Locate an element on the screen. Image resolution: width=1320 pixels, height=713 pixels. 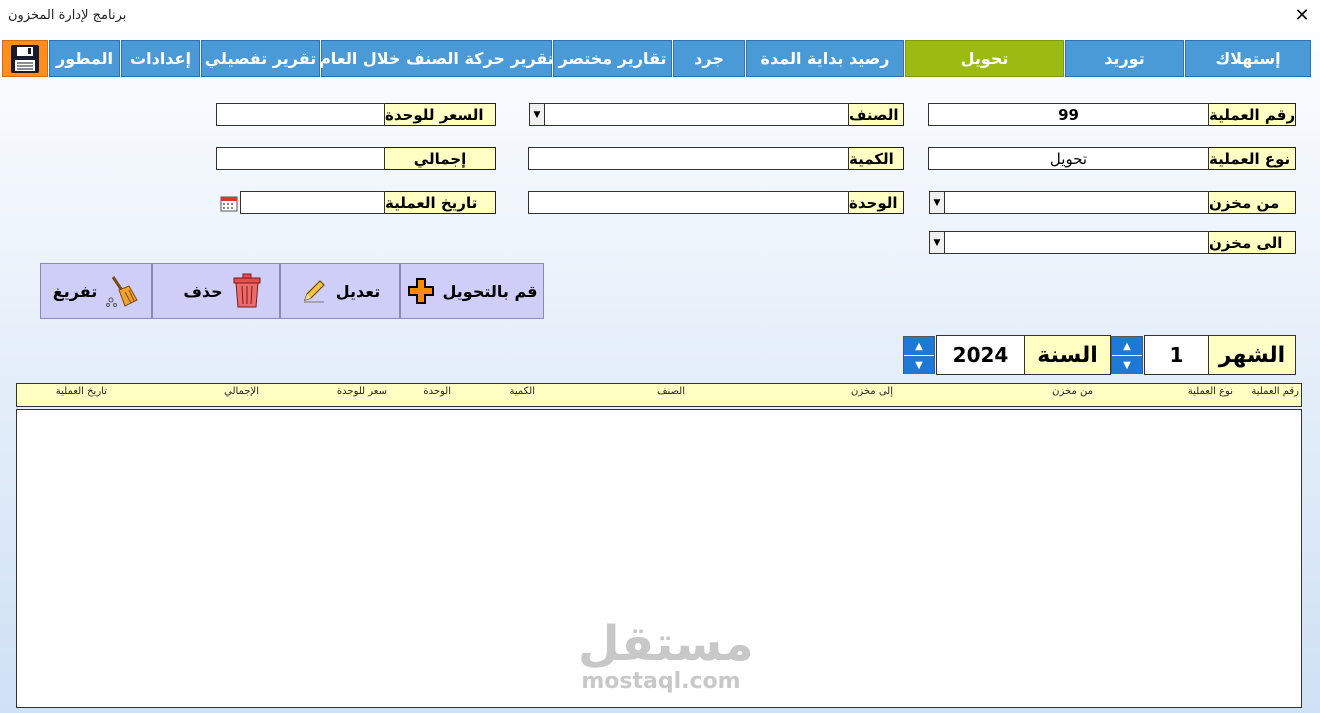
clear-button-label: تفريغ is located at coordinates (75, 291).